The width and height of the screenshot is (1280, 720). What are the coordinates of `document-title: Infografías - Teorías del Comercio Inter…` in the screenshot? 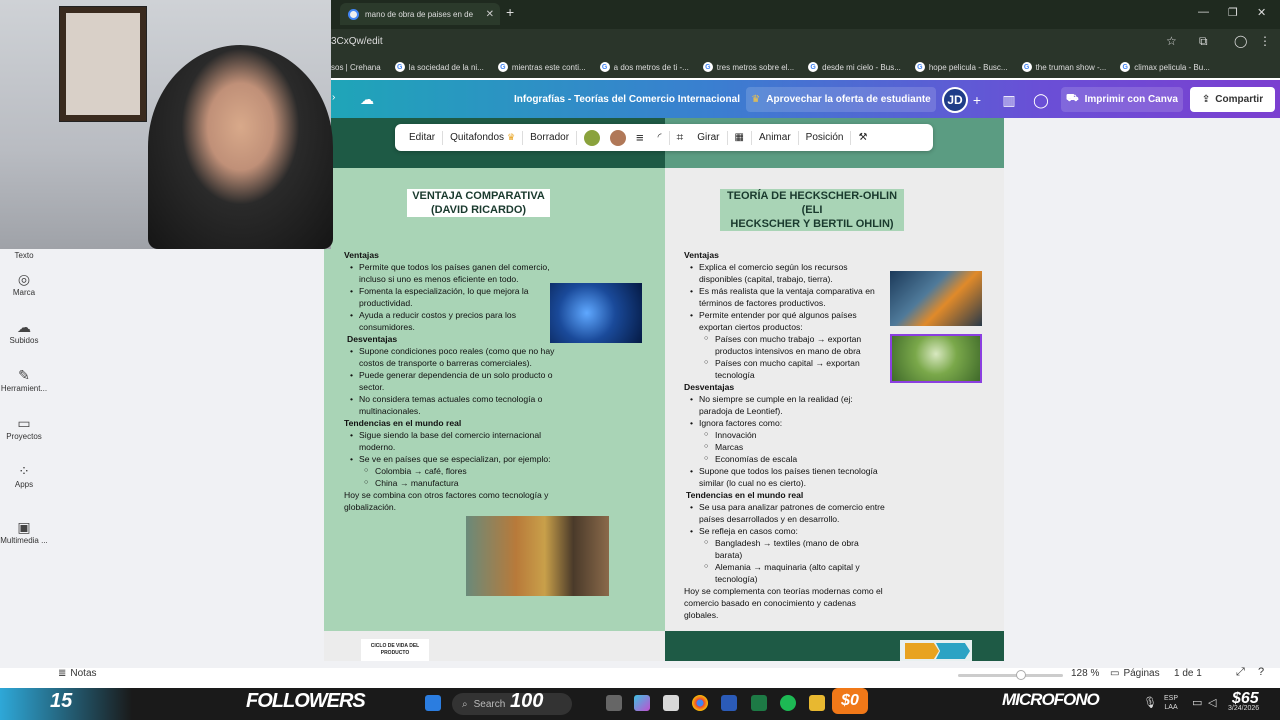 It's located at (627, 99).